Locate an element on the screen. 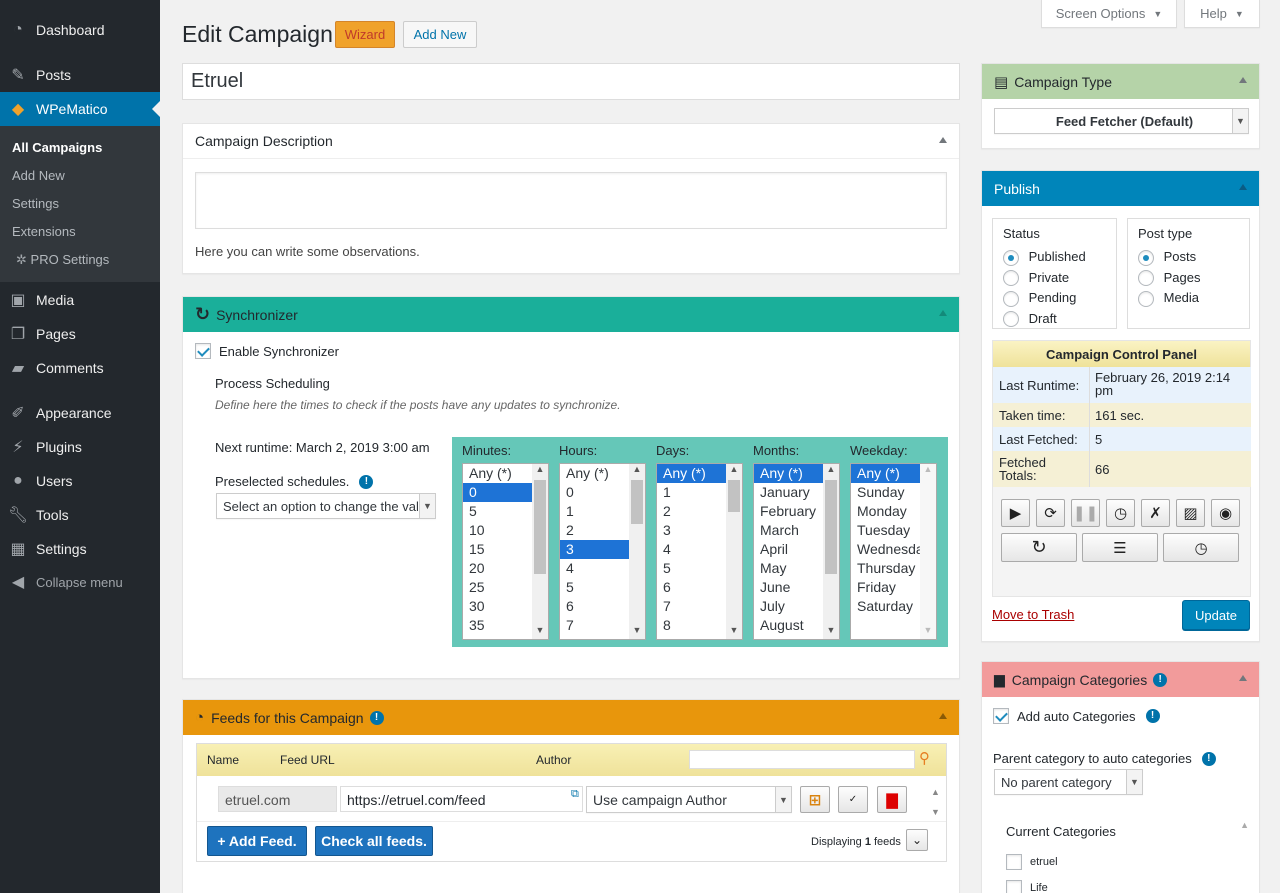  sidebar-item-plugins: ⚡ Plugins is located at coordinates (80, 447).